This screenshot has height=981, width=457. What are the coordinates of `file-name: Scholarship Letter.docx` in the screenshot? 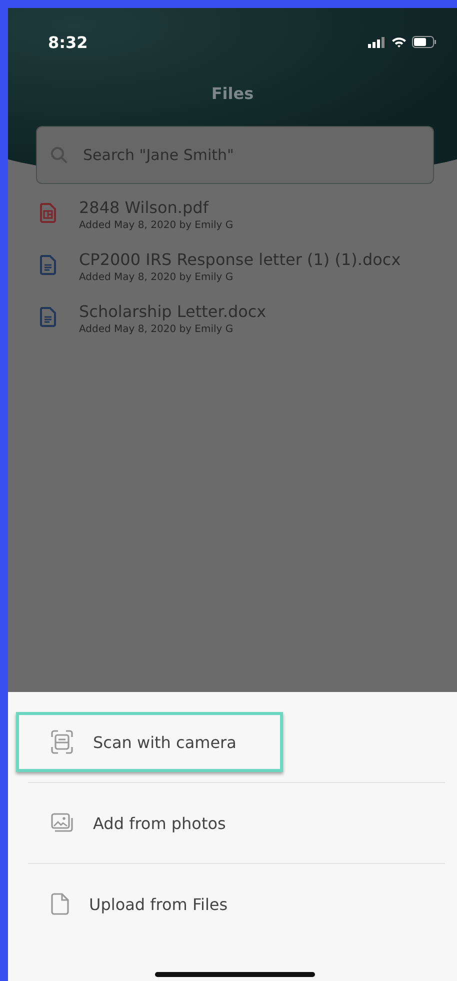 It's located at (172, 311).